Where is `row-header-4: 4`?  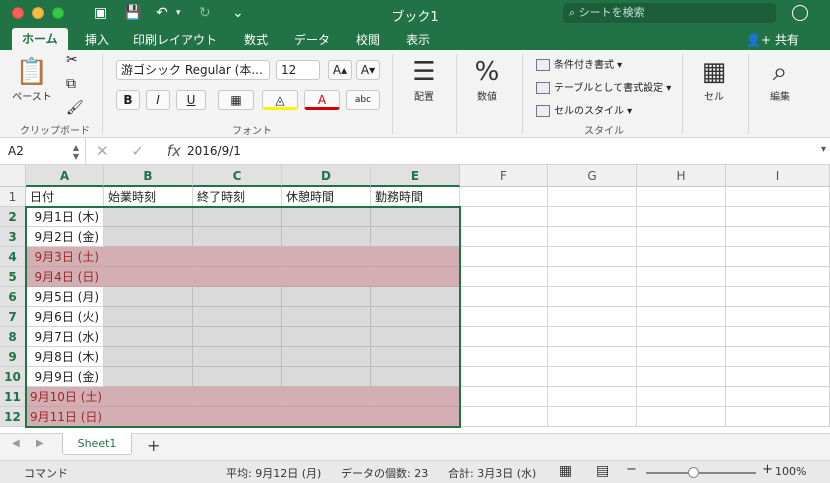
row-header-4: 4 is located at coordinates (13, 257).